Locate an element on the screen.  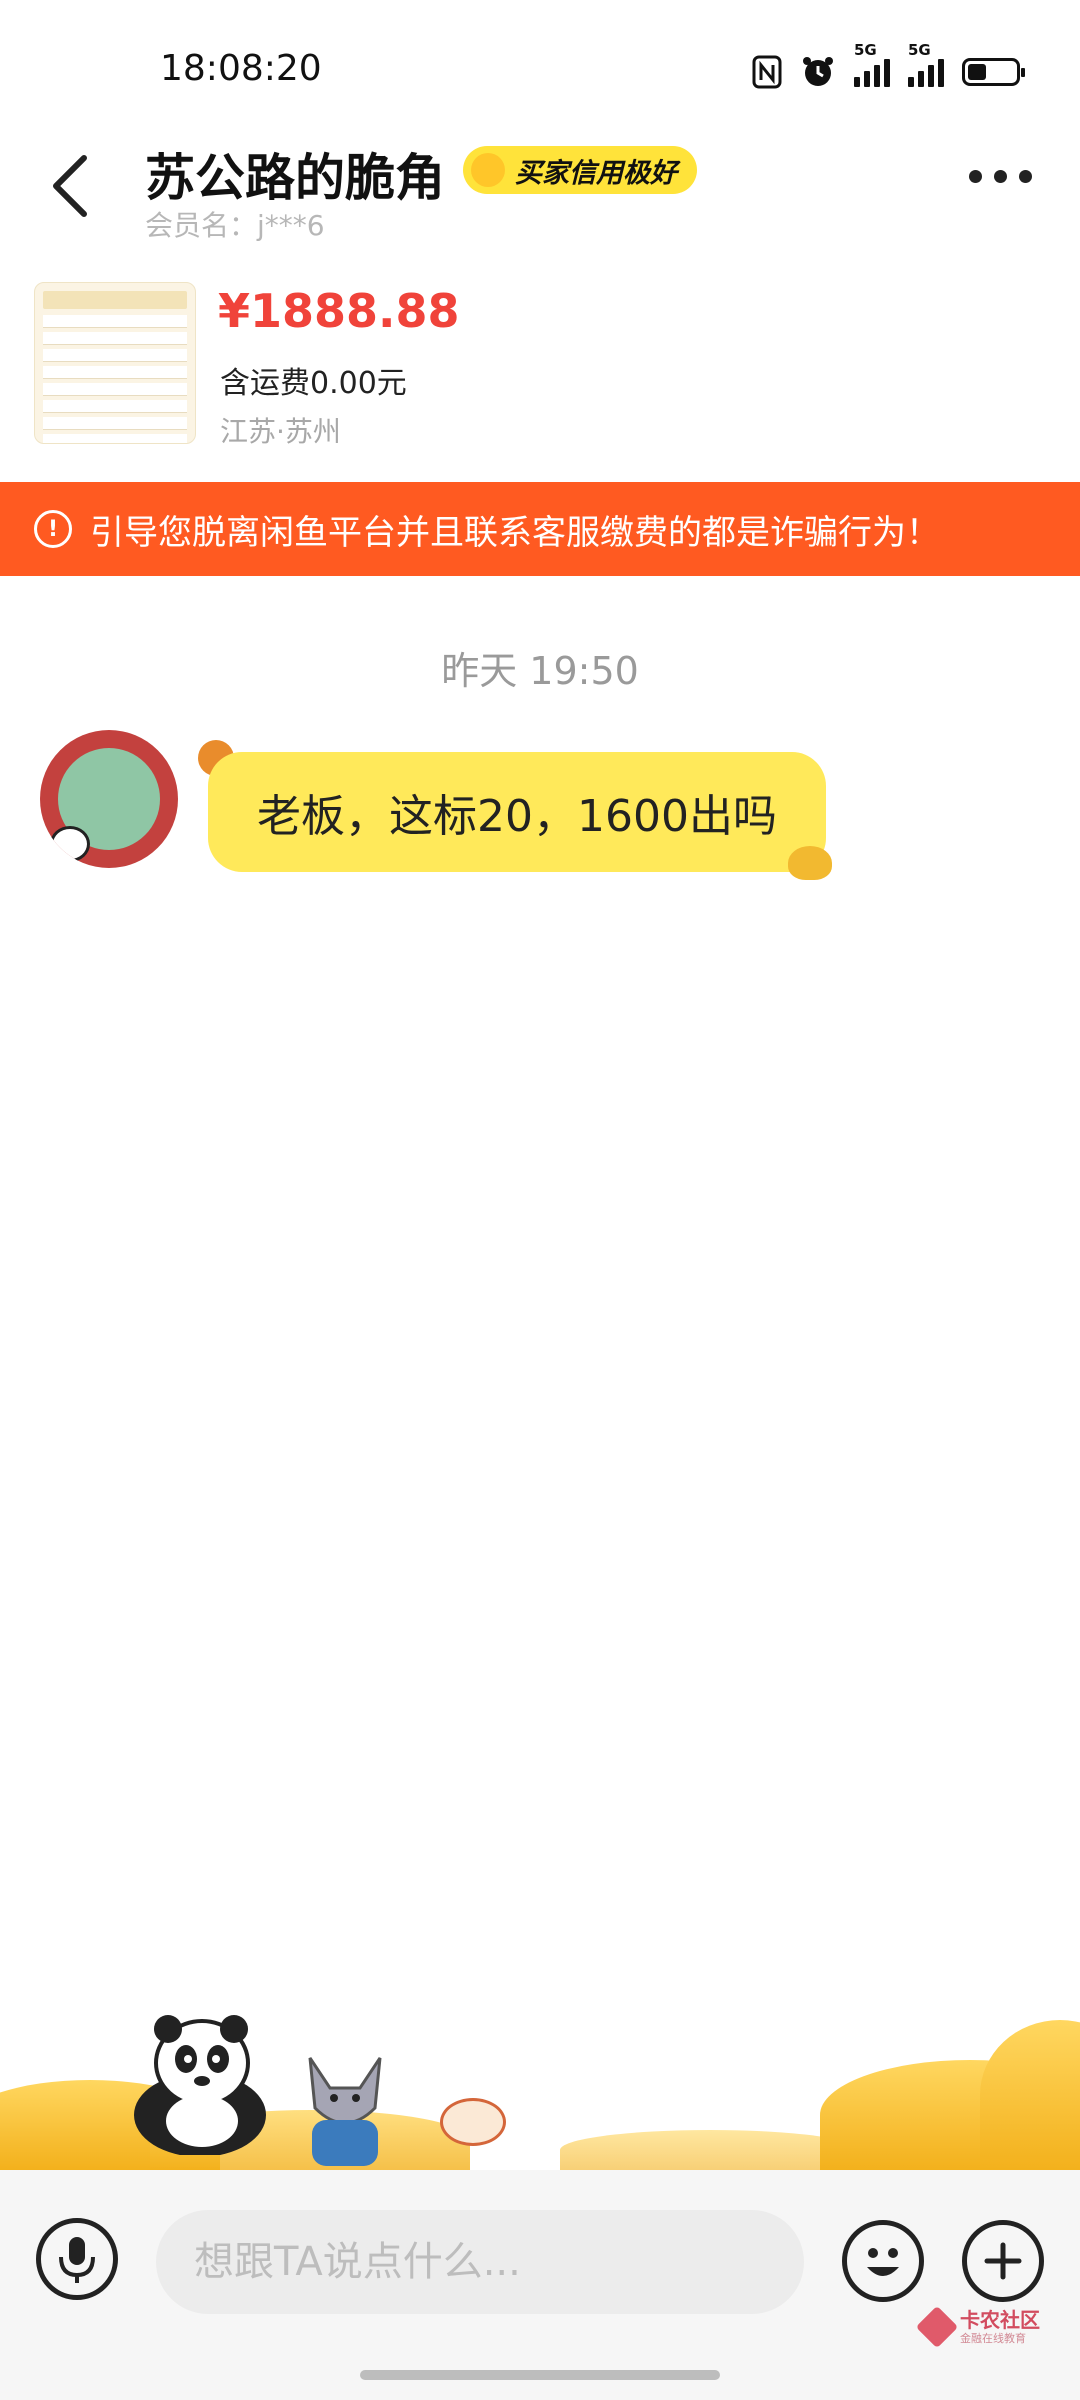
chevron-left-icon is located at coordinates (70, 186).